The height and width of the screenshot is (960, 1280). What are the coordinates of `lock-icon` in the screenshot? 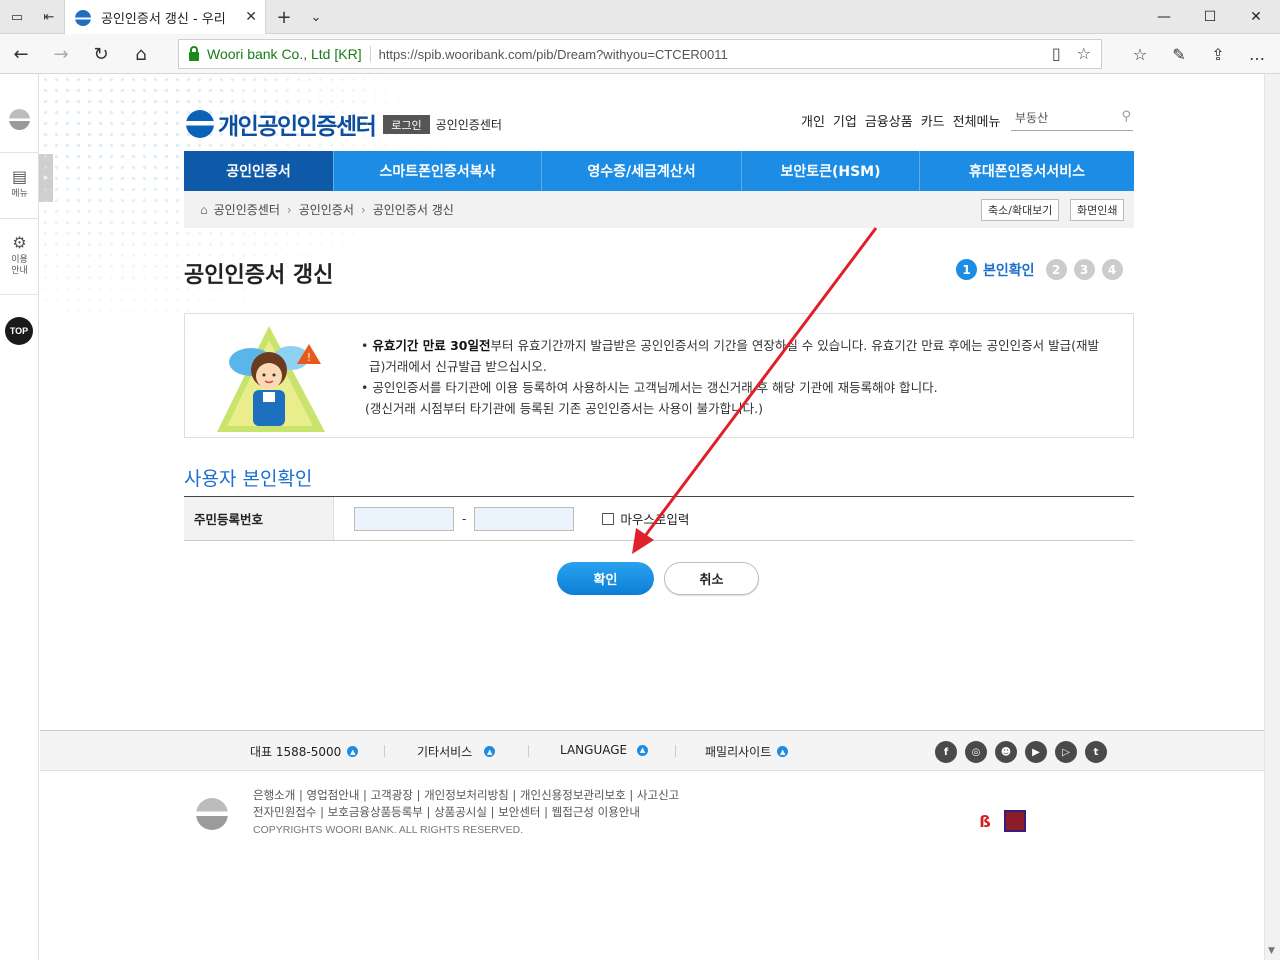 It's located at (194, 53).